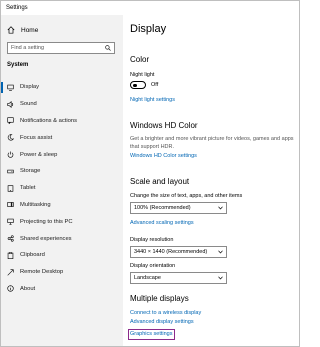  I want to click on monitor-icon, so click(10, 87).